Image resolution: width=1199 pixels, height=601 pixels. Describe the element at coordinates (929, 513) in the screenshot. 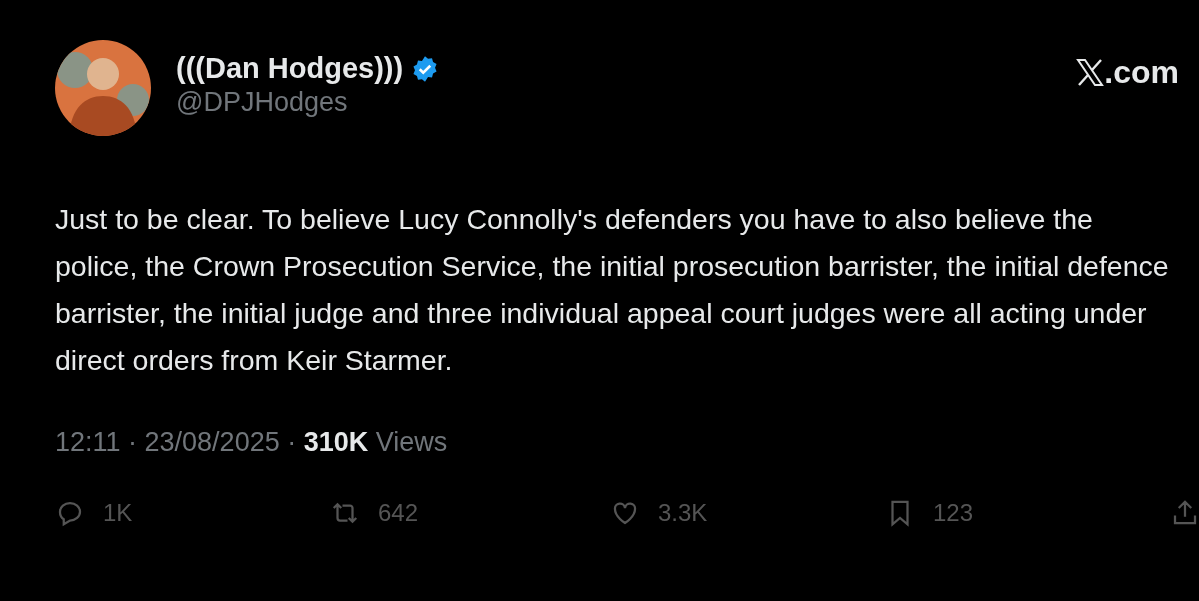

I see `bookmark-button: 123` at that location.